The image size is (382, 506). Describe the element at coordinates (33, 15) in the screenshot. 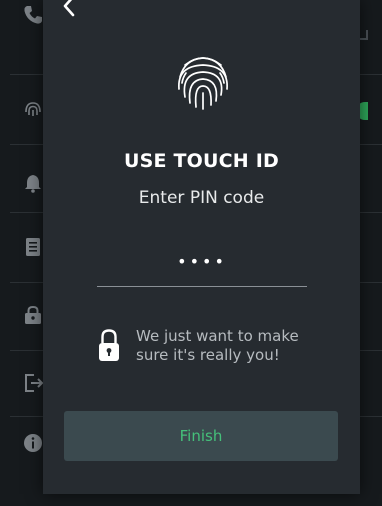

I see `phone-icon` at that location.